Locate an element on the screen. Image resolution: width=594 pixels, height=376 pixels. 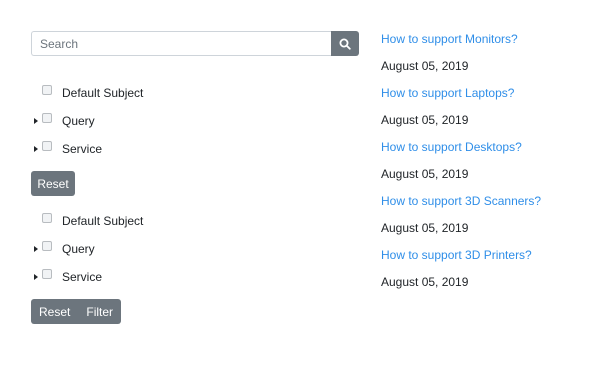
category-tree-2: Default Subject Query Service is located at coordinates (195, 249).